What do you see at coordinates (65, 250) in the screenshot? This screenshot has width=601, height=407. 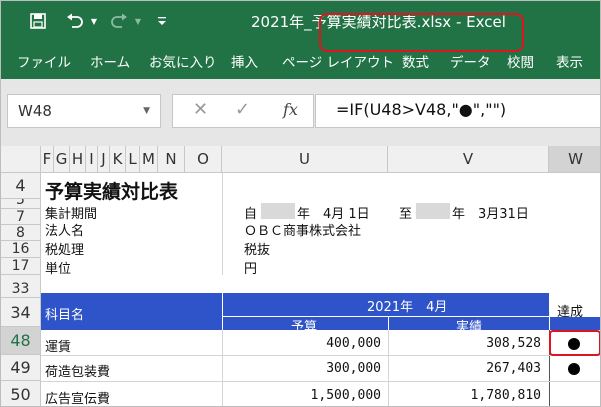 I see `tax-label: 税処理` at bounding box center [65, 250].